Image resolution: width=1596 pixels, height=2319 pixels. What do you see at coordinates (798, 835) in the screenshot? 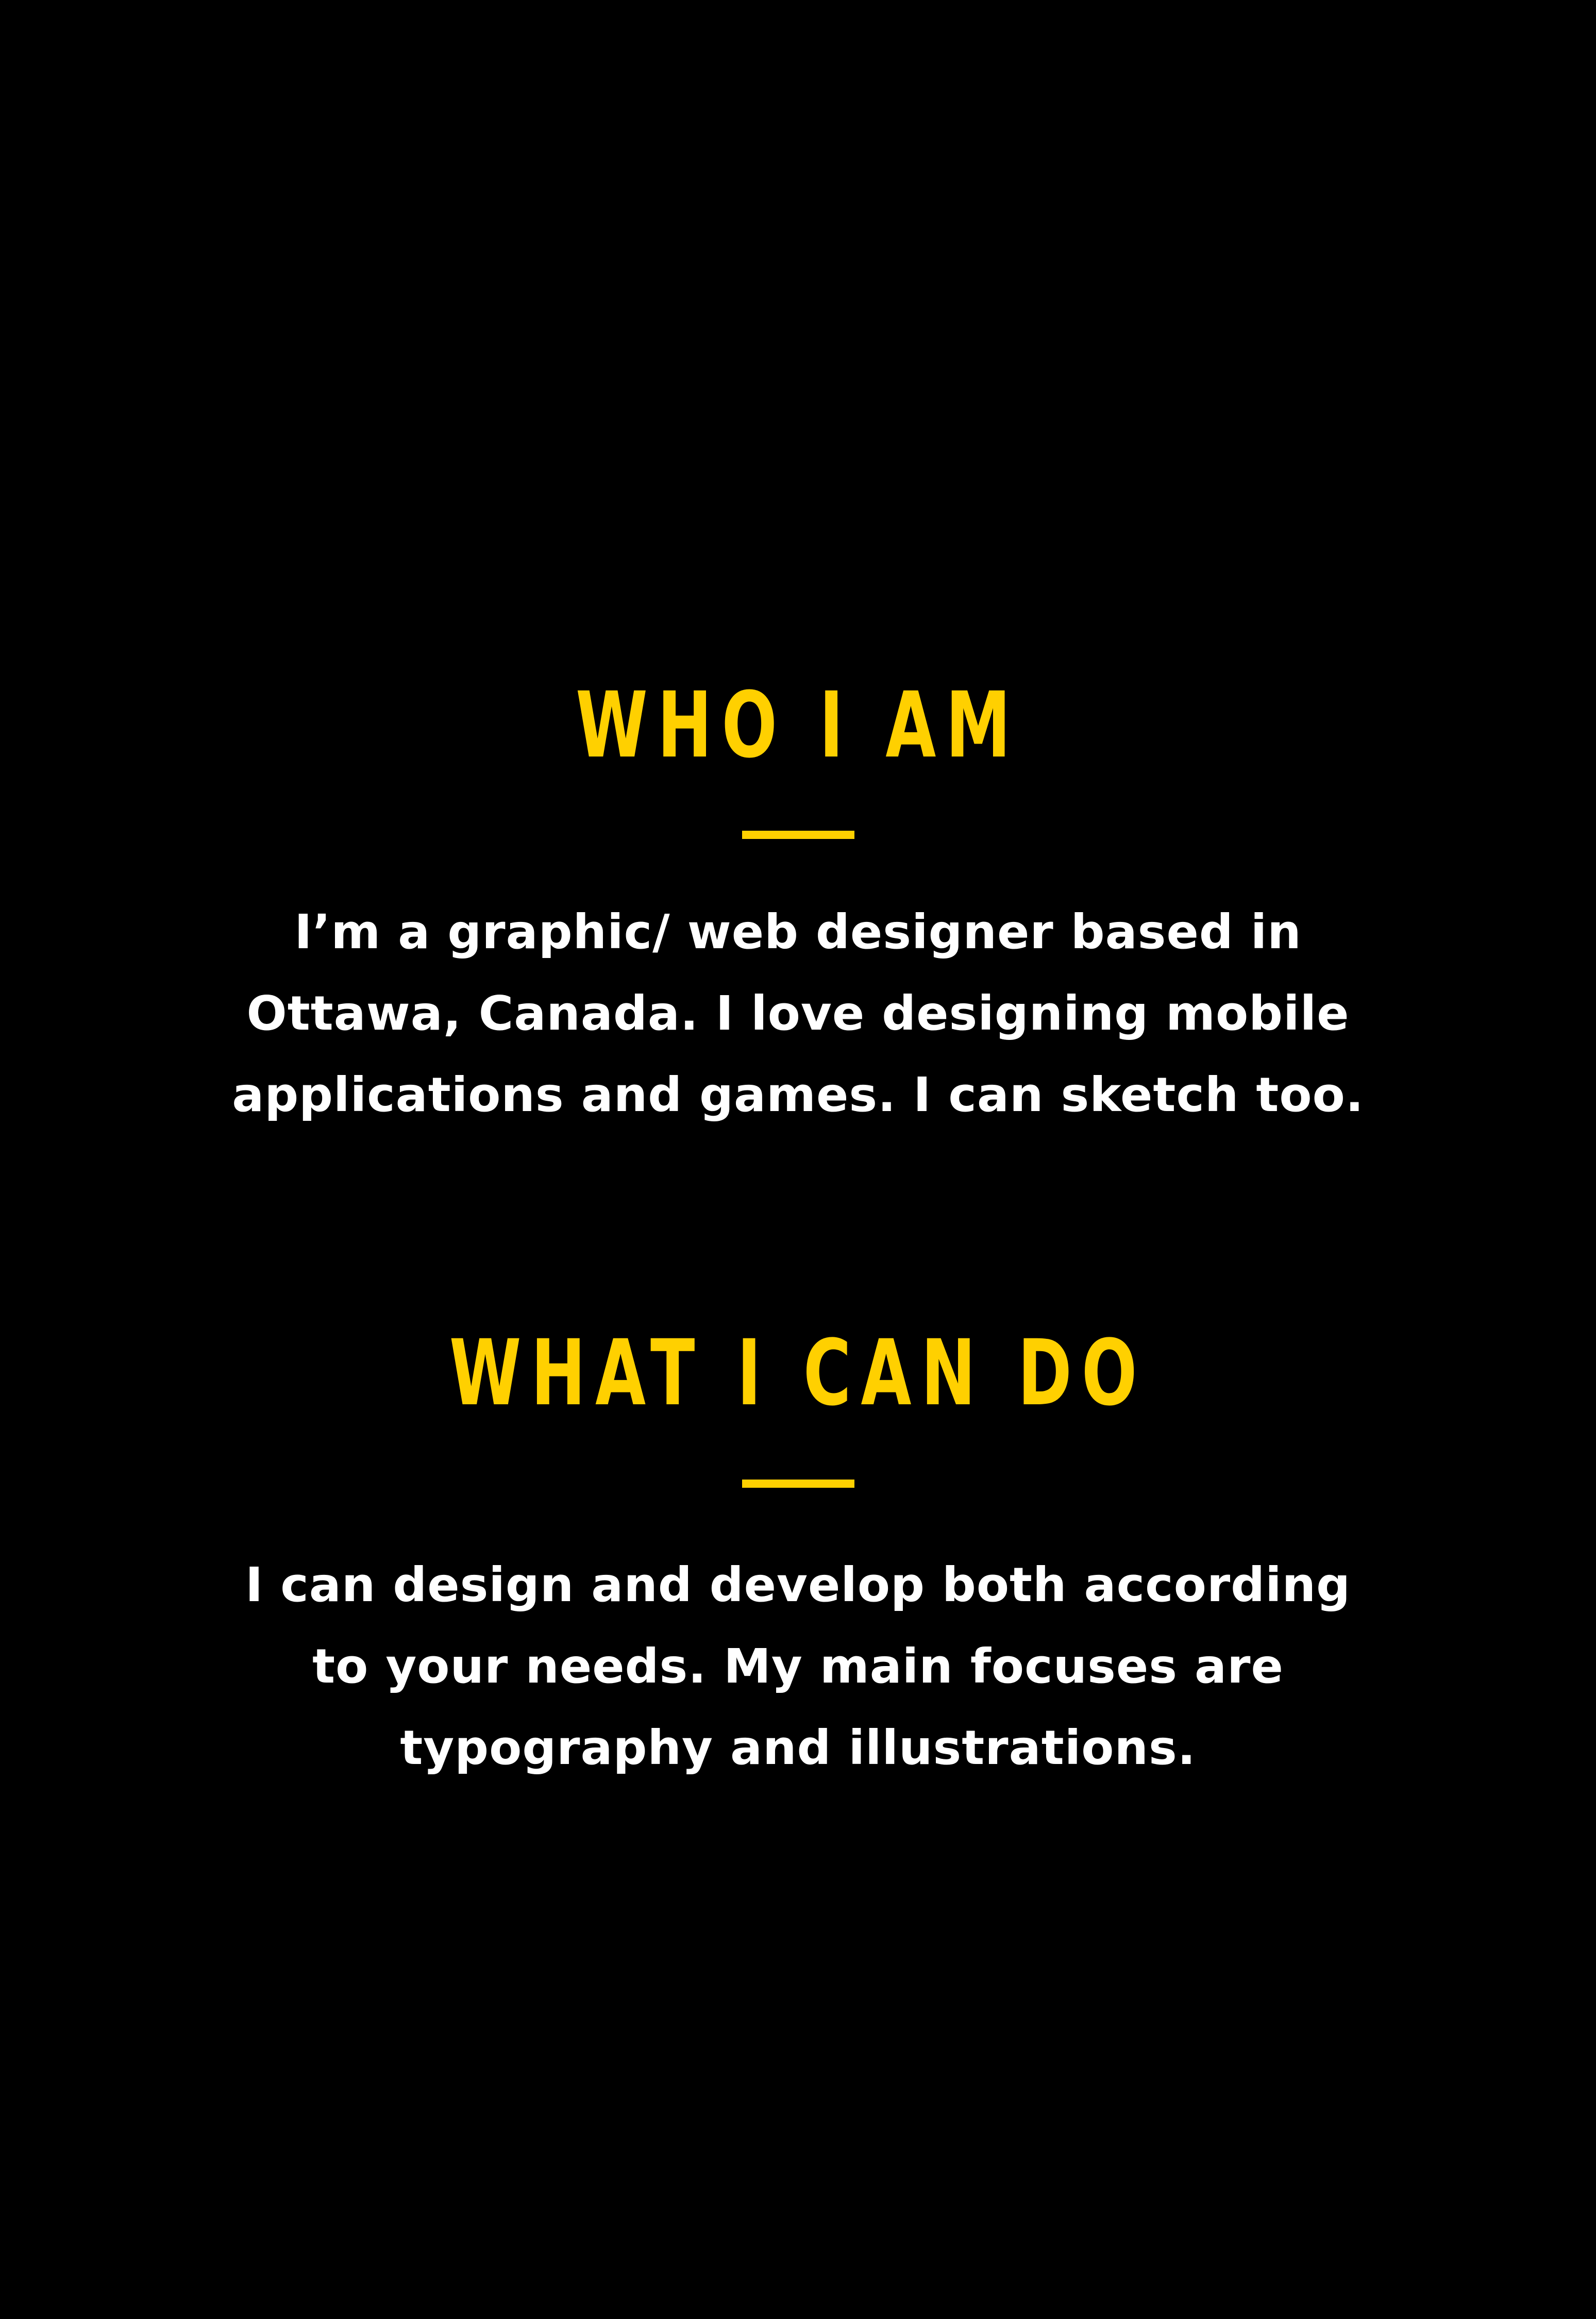
I see `who-i-am-divider` at bounding box center [798, 835].